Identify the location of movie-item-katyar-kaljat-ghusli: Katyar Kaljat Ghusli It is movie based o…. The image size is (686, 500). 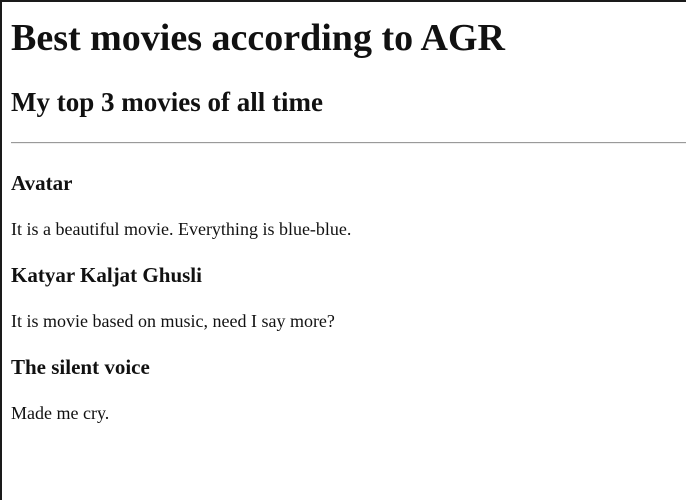
(348, 297).